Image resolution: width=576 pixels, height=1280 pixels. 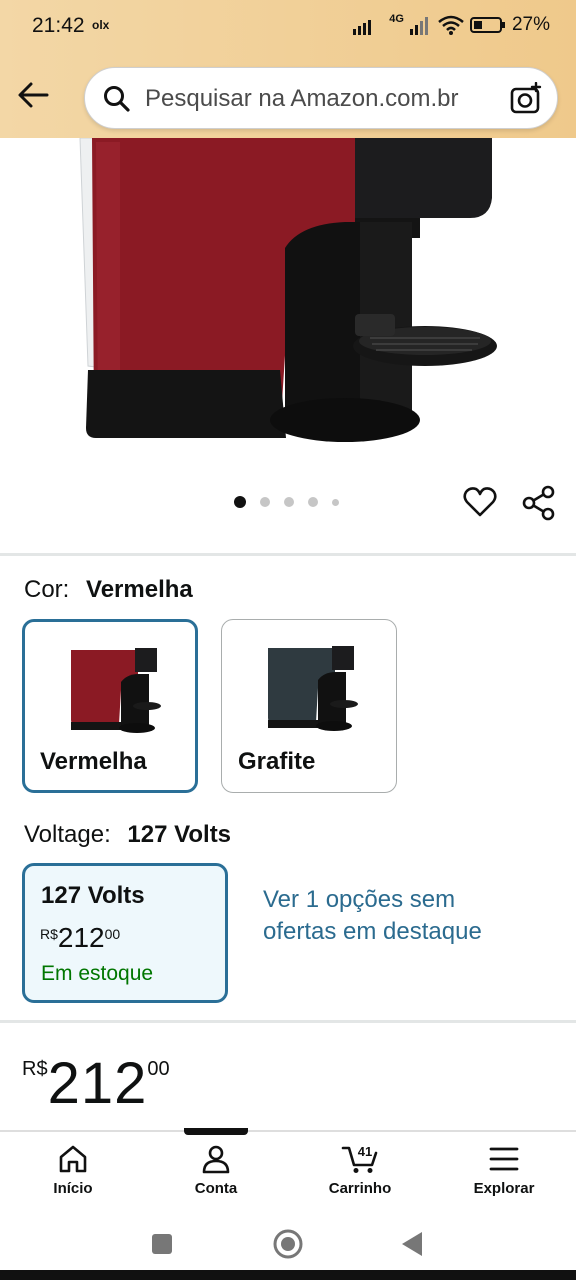 I want to click on share-icon, so click(x=539, y=503).